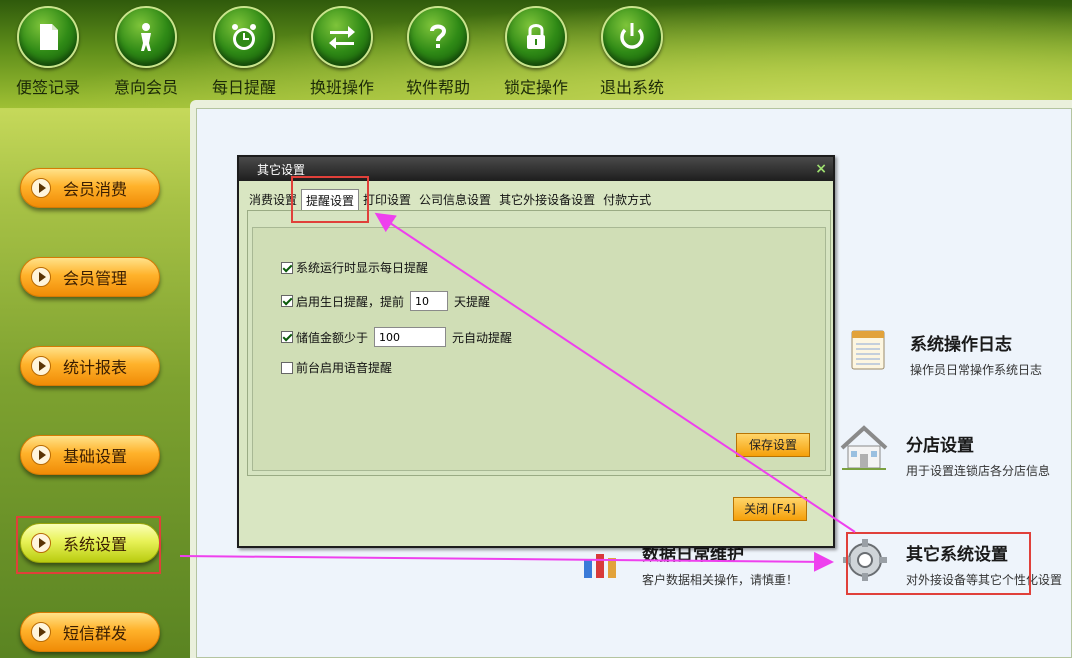  I want to click on dialog-titlebar: 其它设置 ×, so click(536, 169).